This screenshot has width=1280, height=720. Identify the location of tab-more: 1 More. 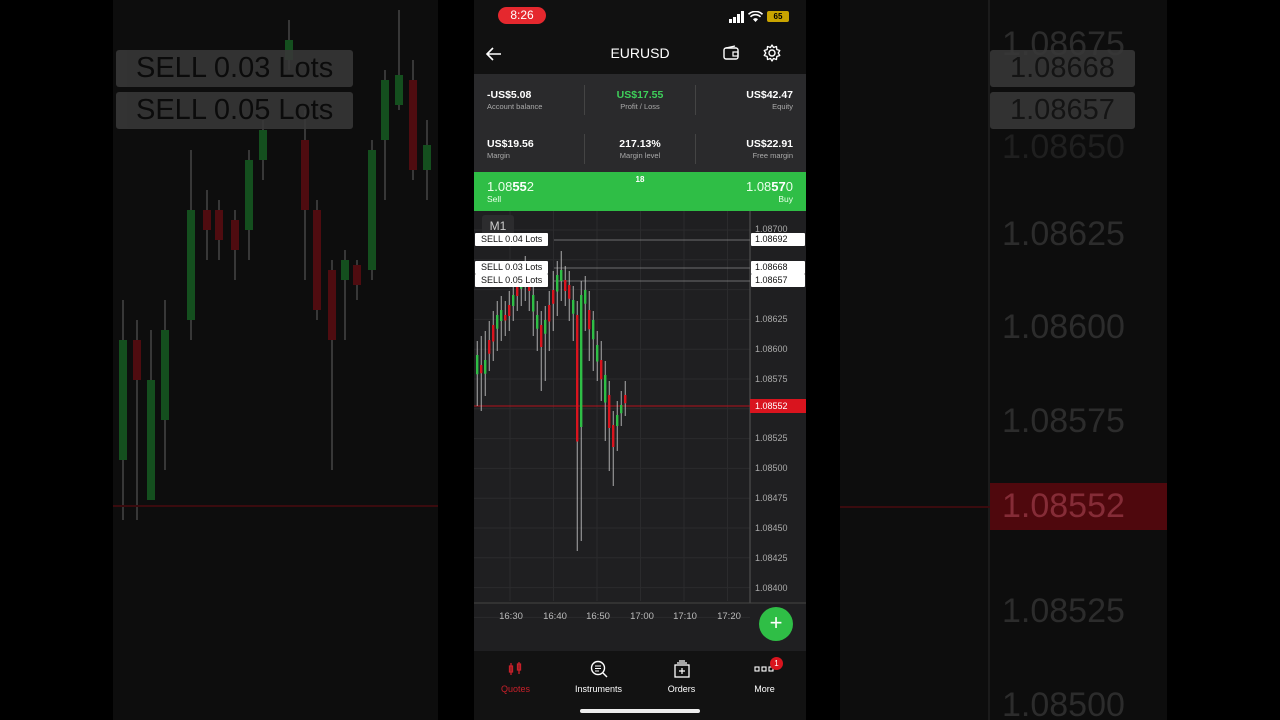
(764, 675).